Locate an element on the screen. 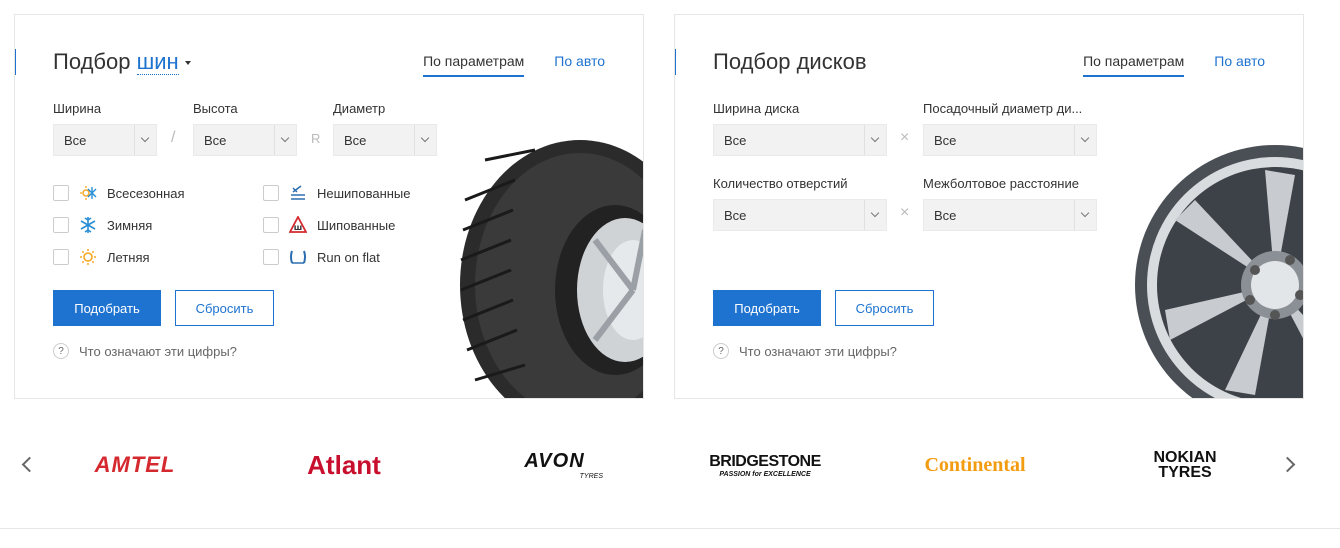 This screenshot has height=548, width=1340. sun-icon is located at coordinates (88, 257).